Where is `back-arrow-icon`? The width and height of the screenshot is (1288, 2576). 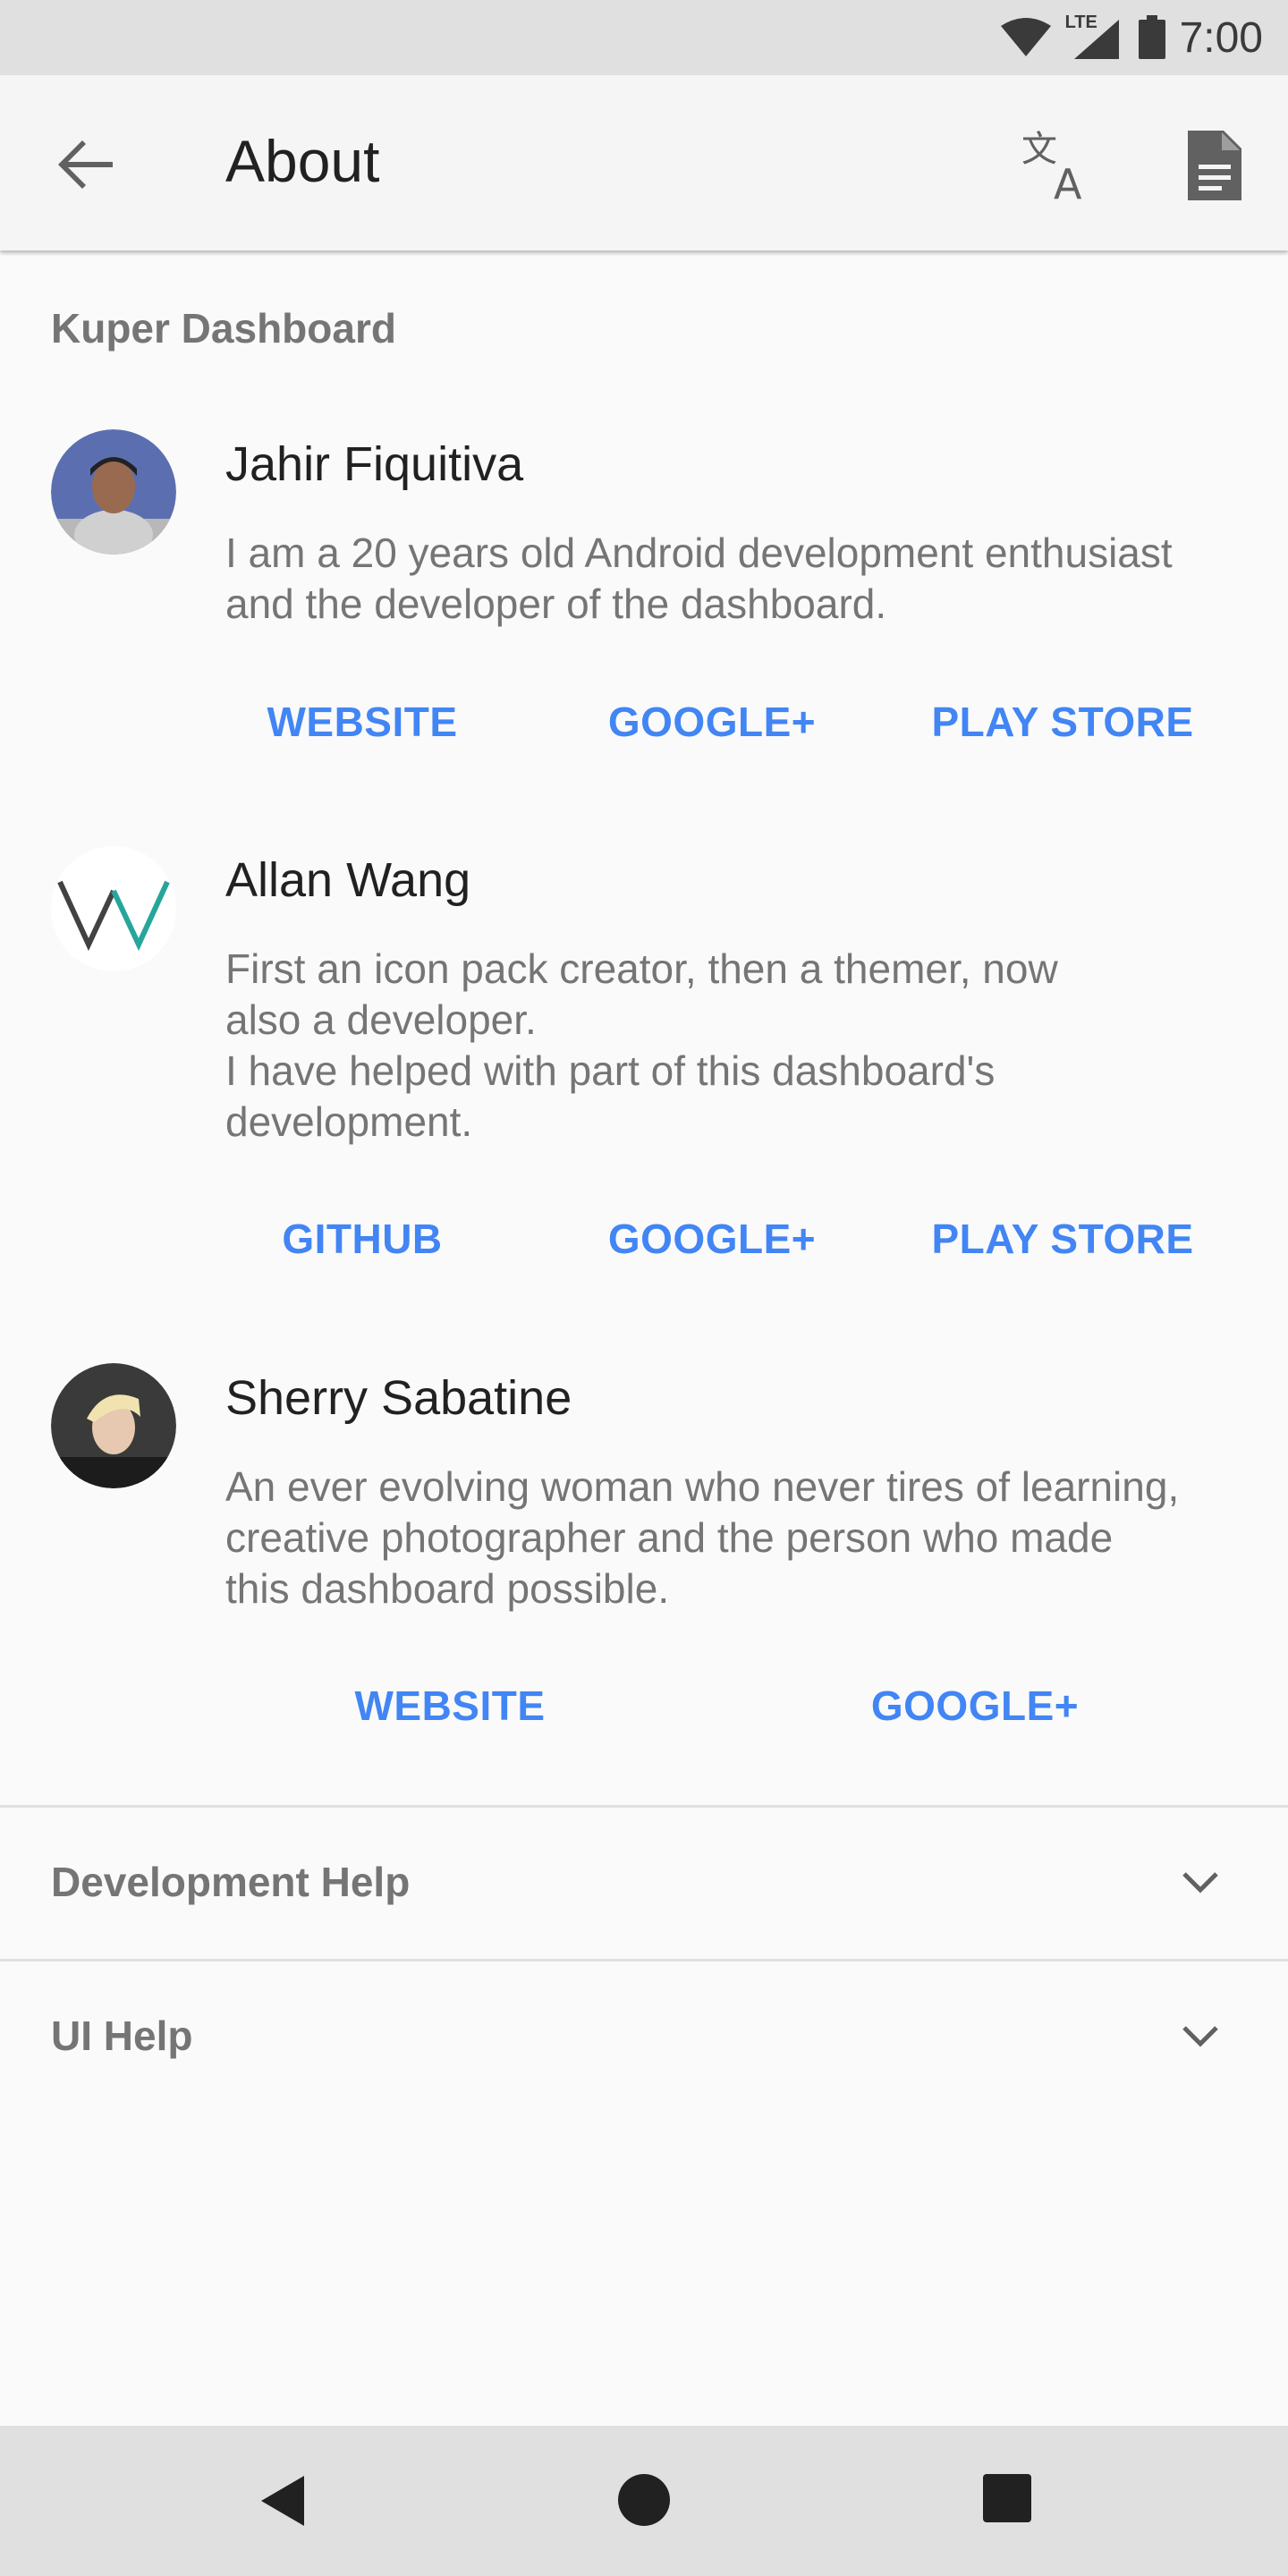 back-arrow-icon is located at coordinates (86, 164).